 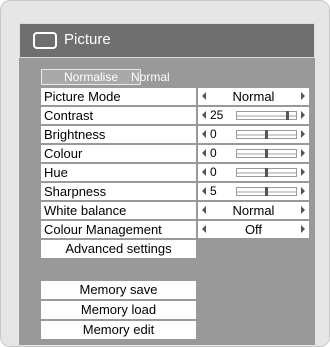 I want to click on row-white-balance: White balance Normal, so click(x=175, y=210).